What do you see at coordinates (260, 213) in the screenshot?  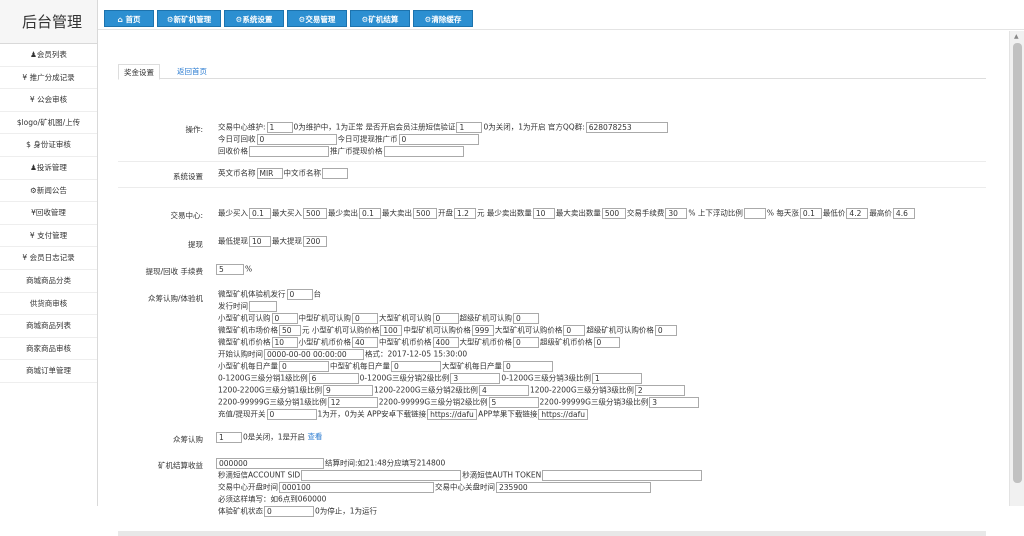 I see `min-buy-input` at bounding box center [260, 213].